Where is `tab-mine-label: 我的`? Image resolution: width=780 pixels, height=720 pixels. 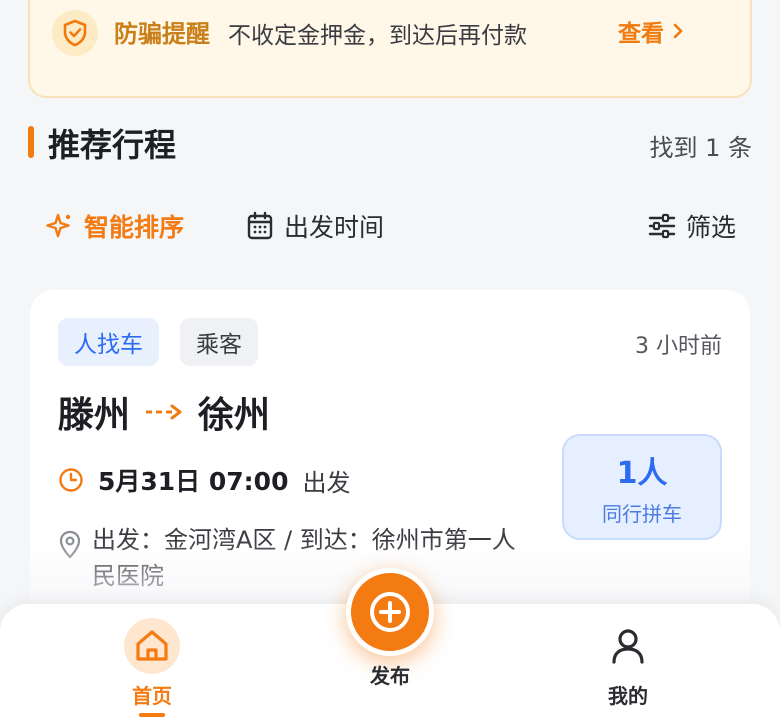 tab-mine-label: 我的 is located at coordinates (628, 696).